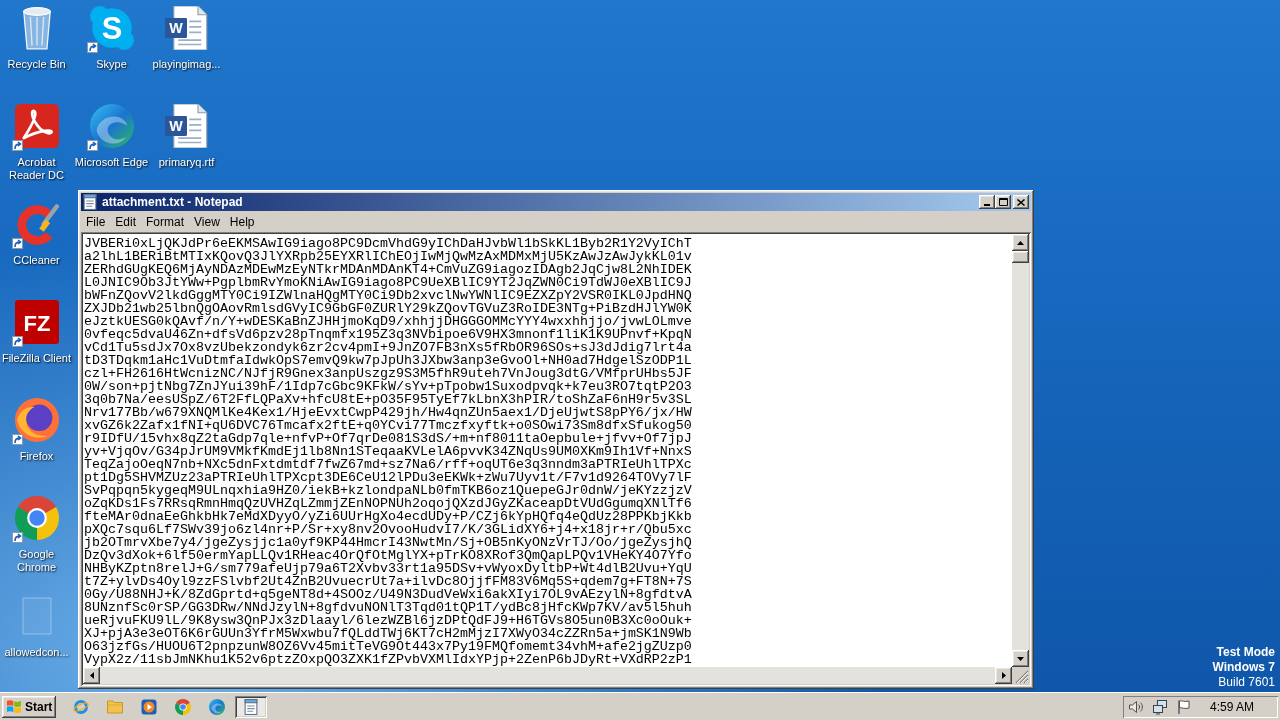 The width and height of the screenshot is (1280, 720). I want to click on desktop-icon-label: CCleaner, so click(37, 260).